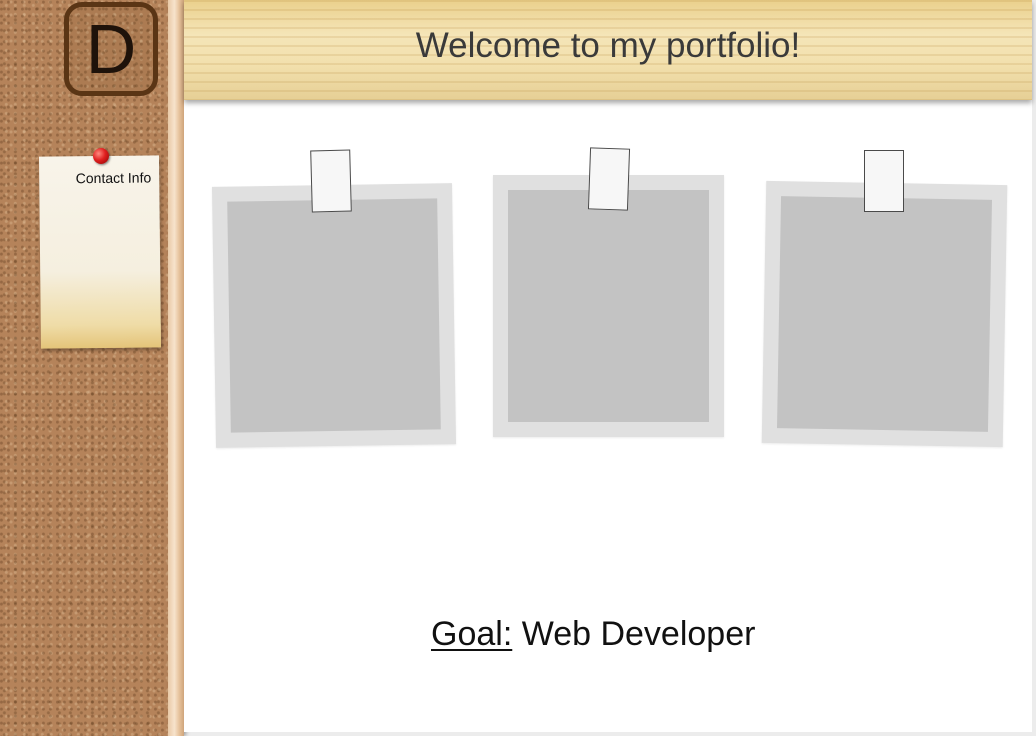 The width and height of the screenshot is (1036, 736). I want to click on career-goal: Goal: Web Developer, so click(593, 634).